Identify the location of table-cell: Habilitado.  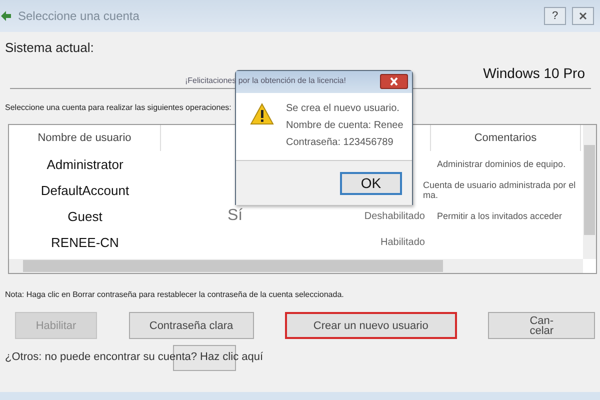
(402, 242).